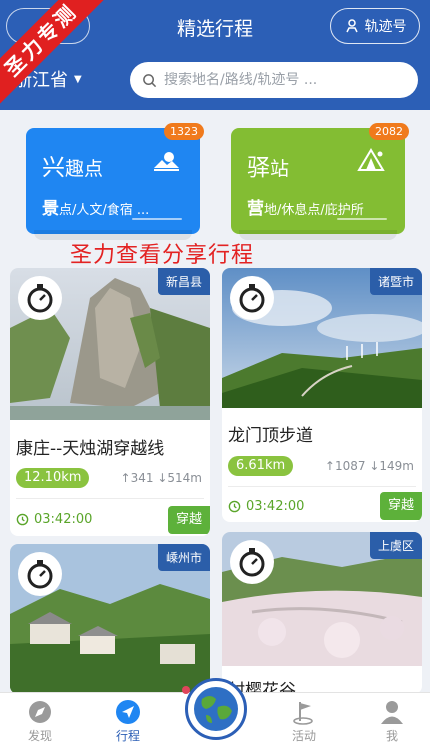  I want to click on trip-card: 上虞区 村樱花谷, so click(322, 613).